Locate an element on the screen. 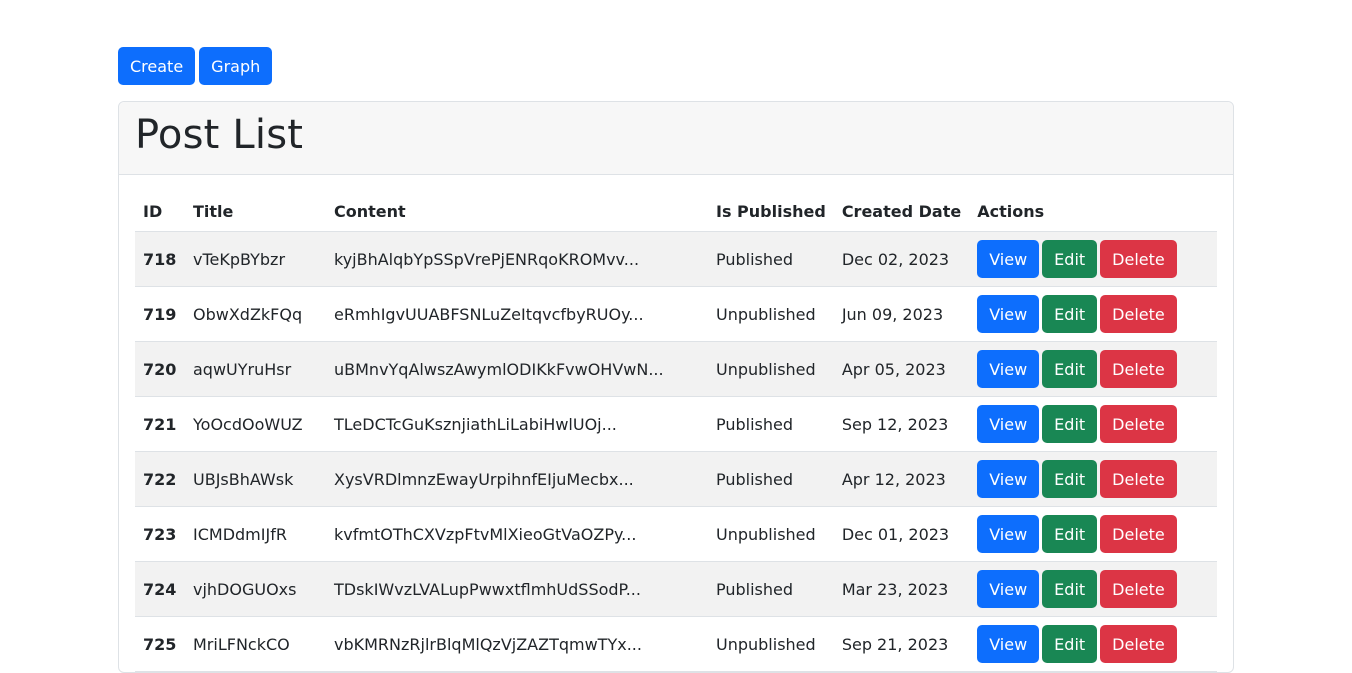 This screenshot has width=1352, height=673. cell-title: UBJsBhAWsk is located at coordinates (255, 479).